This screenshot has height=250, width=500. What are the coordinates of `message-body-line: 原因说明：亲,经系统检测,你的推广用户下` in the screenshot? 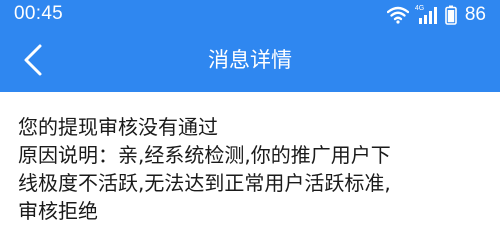 It's located at (204, 155).